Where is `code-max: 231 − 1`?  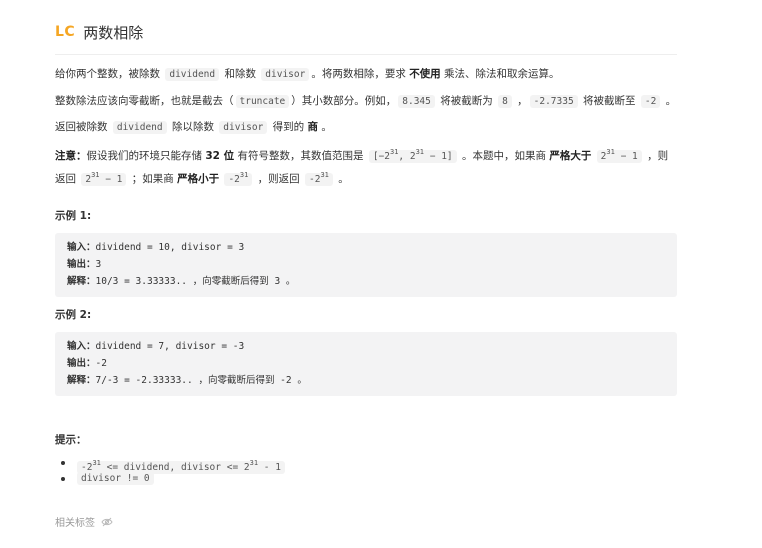 code-max: 231 − 1 is located at coordinates (619, 155).